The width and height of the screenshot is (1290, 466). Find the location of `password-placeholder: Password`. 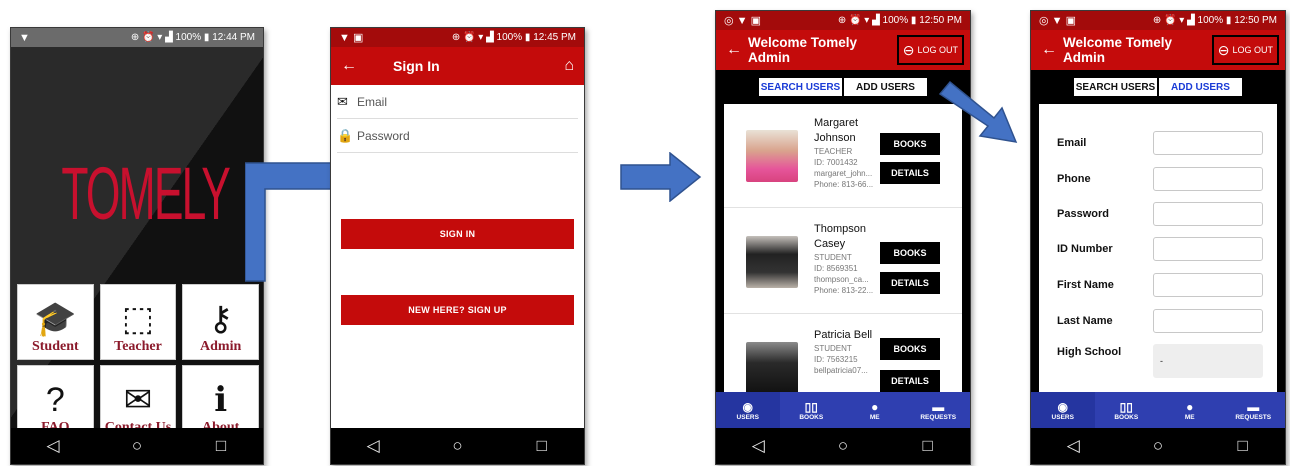

password-placeholder: Password is located at coordinates (383, 135).